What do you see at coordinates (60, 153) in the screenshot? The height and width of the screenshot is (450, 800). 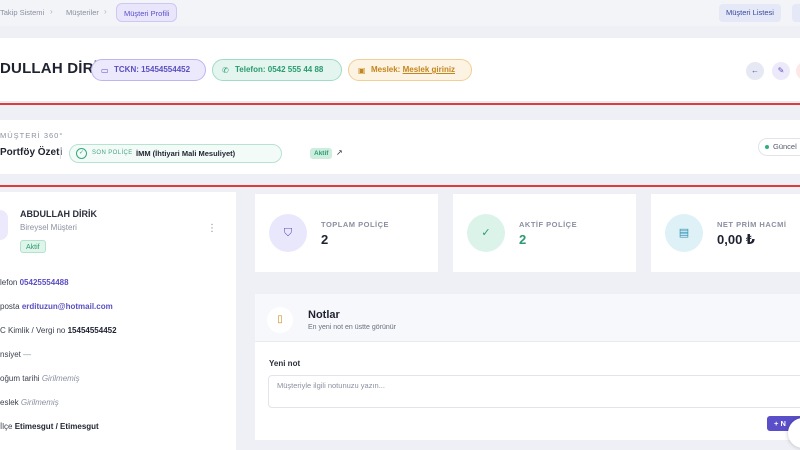 I see `divider` at bounding box center [60, 153].